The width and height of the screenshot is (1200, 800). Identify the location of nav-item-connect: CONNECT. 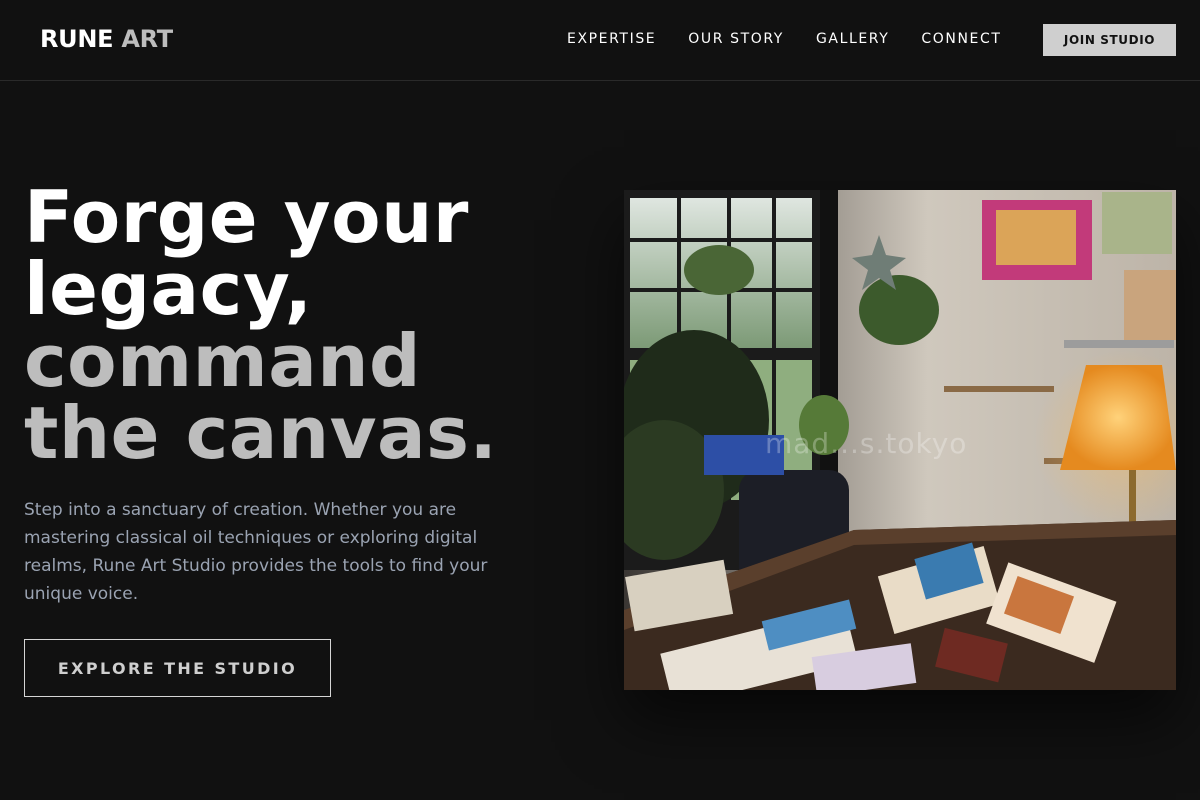
(961, 39).